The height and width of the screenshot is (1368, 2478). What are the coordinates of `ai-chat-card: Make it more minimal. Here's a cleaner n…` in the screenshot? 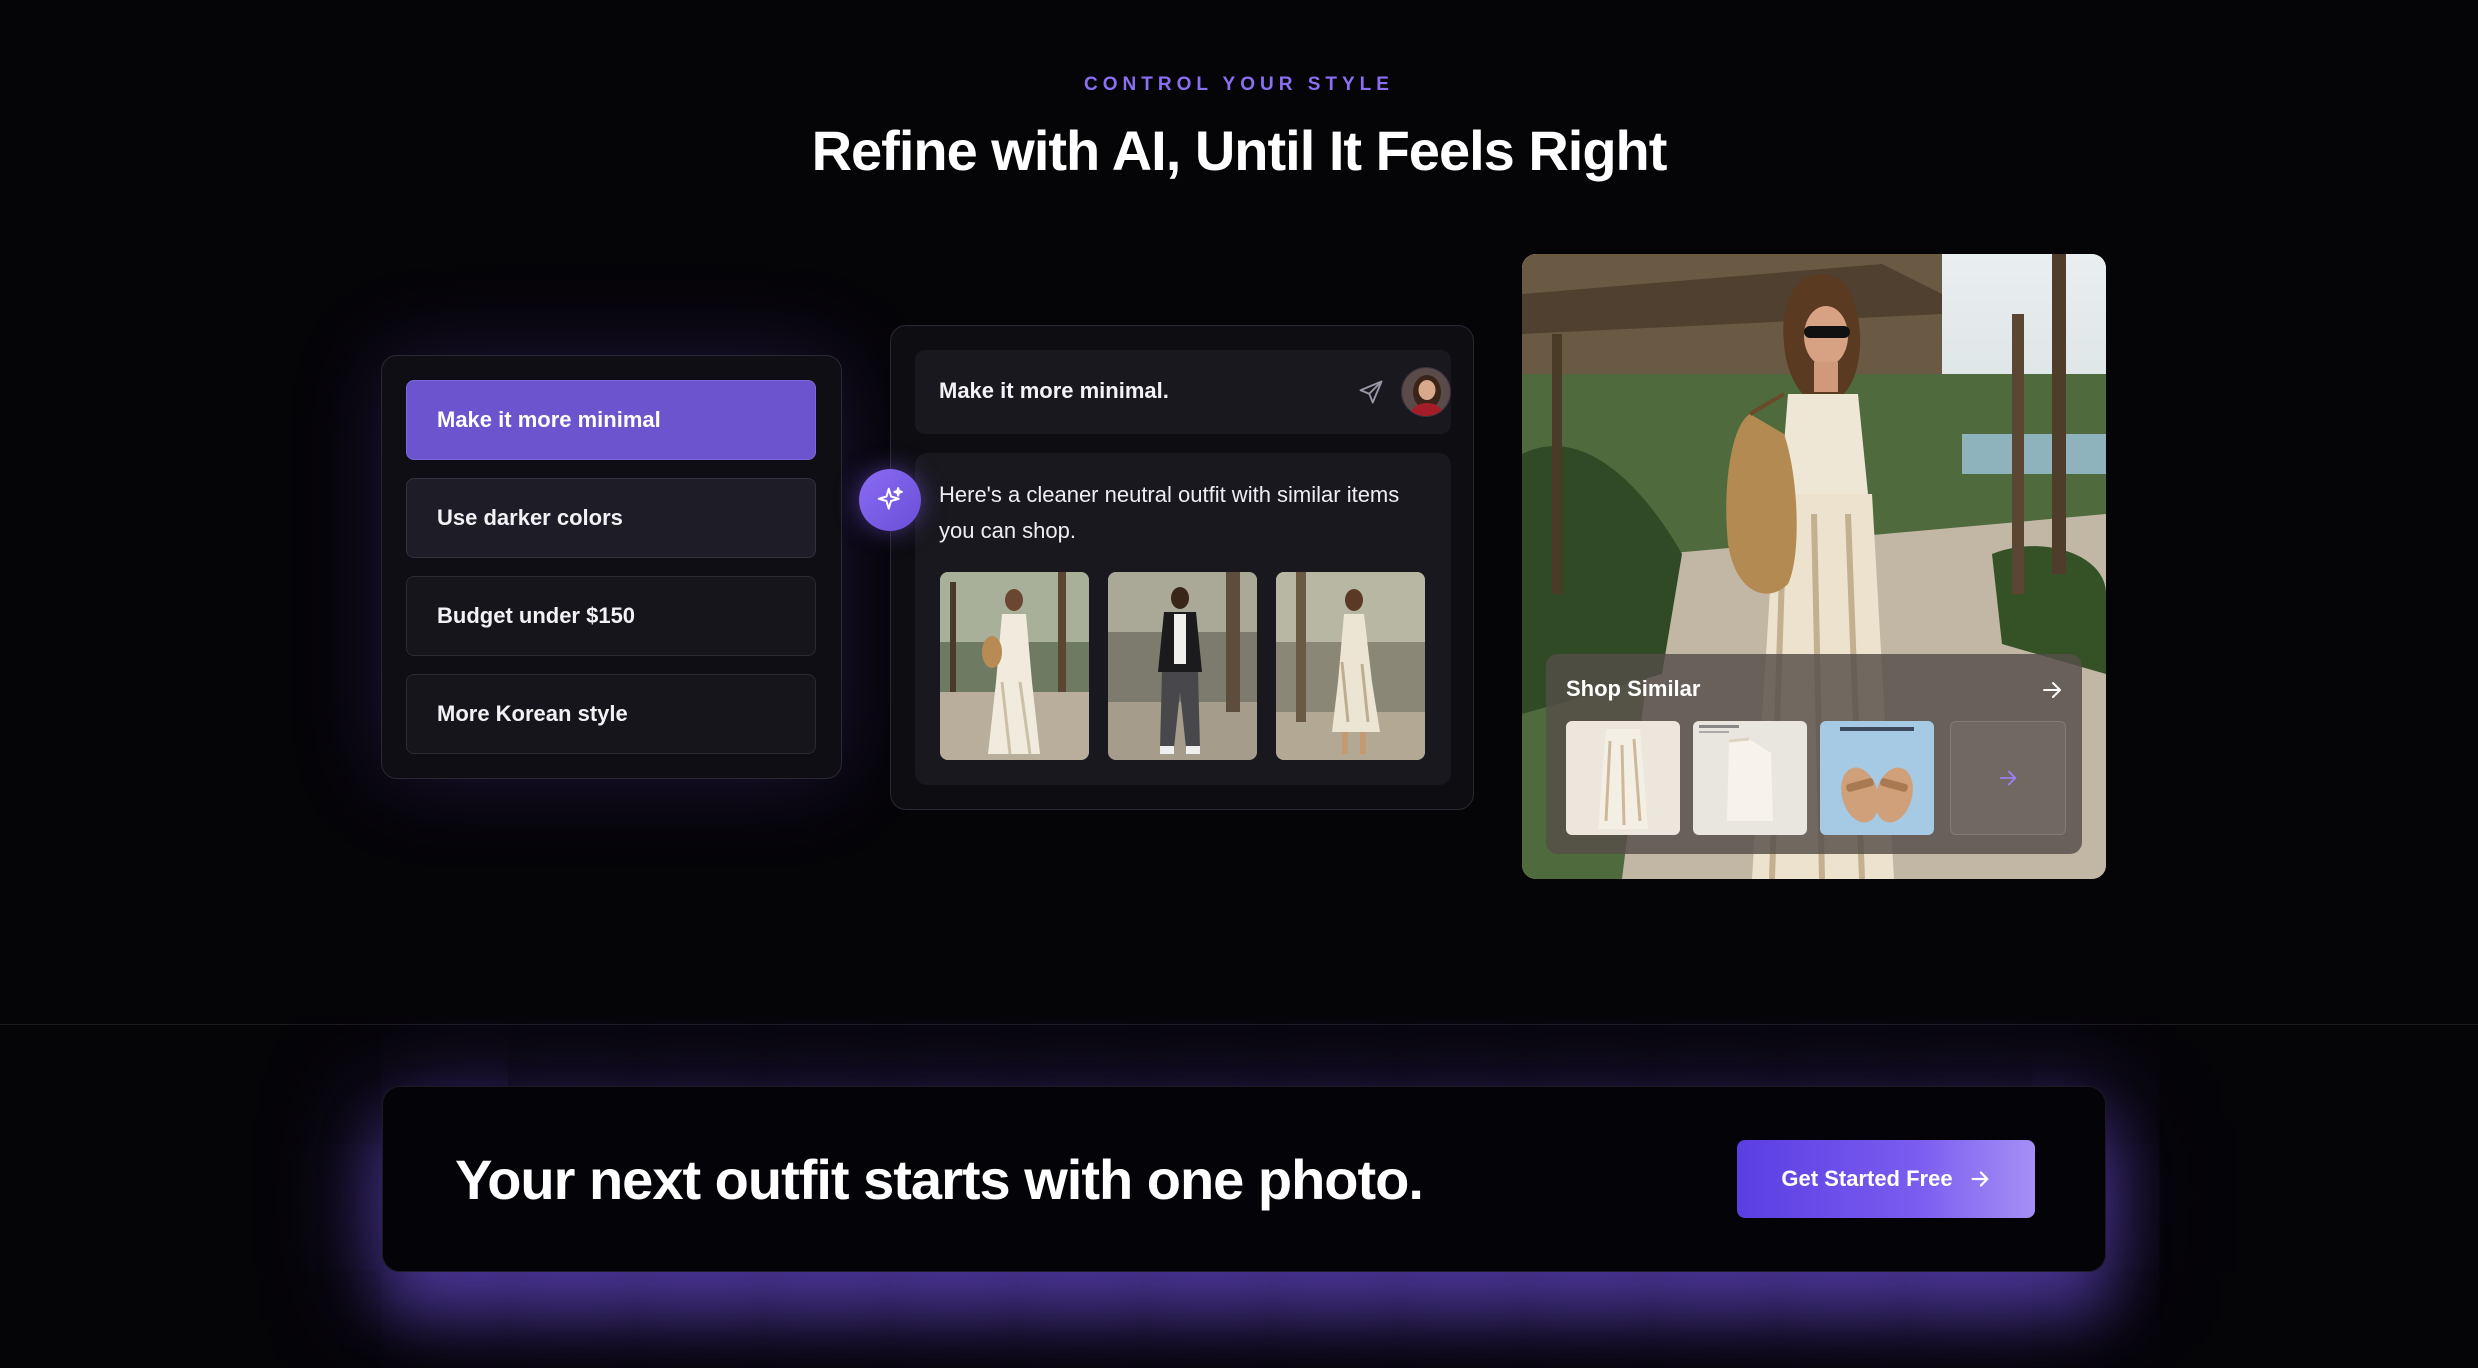 It's located at (1182, 567).